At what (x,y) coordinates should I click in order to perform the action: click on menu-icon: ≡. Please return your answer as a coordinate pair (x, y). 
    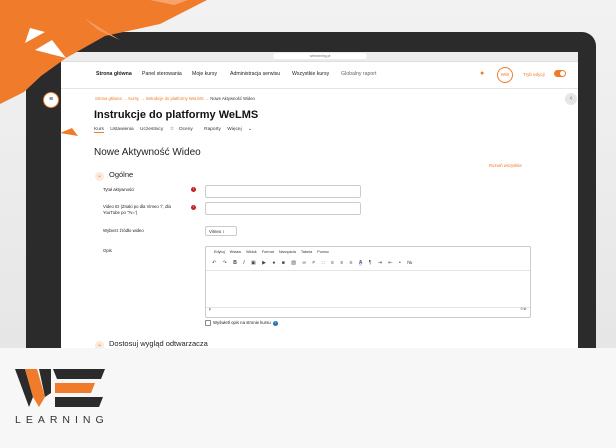
    Looking at the image, I should click on (51, 99).